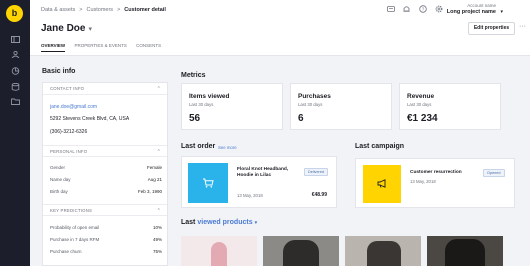 The height and width of the screenshot is (266, 530). Describe the element at coordinates (149, 191) in the screenshot. I see `row-value: Feb 3, 1990` at that location.